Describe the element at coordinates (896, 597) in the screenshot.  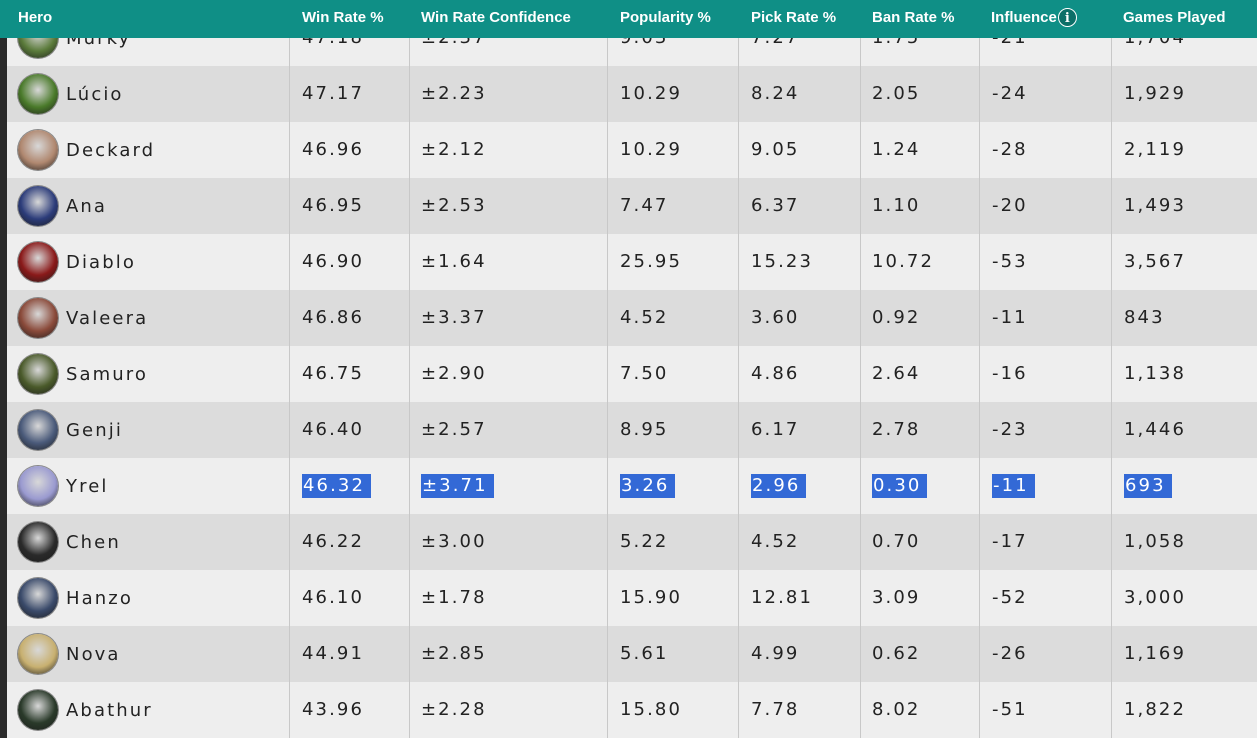
I see `cell-value: 3.09` at that location.